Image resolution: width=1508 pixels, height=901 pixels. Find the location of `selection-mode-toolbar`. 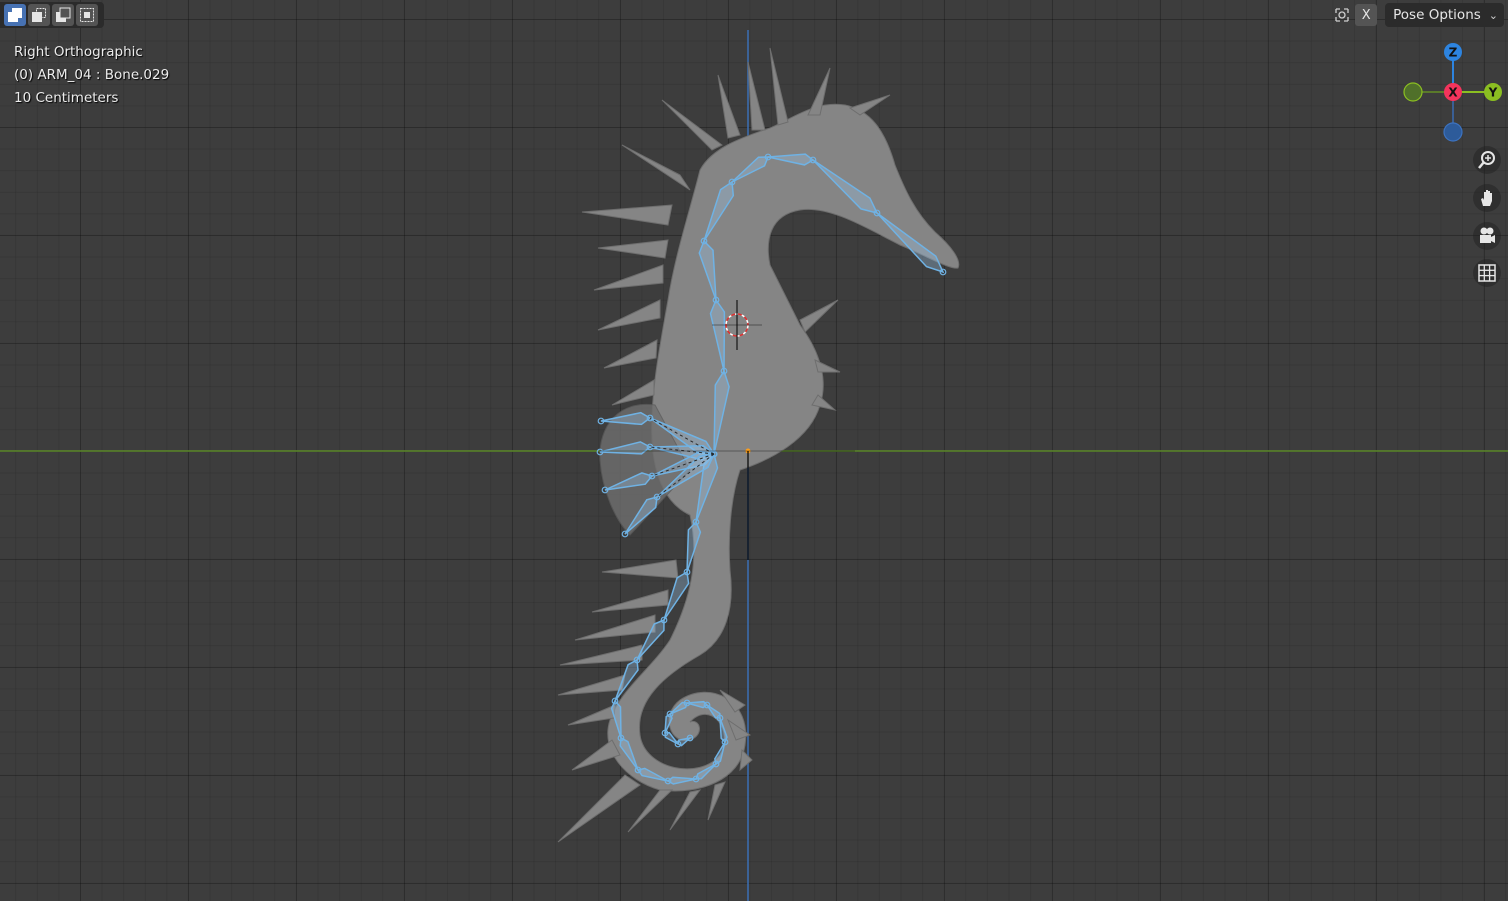

selection-mode-toolbar is located at coordinates (52, 15).